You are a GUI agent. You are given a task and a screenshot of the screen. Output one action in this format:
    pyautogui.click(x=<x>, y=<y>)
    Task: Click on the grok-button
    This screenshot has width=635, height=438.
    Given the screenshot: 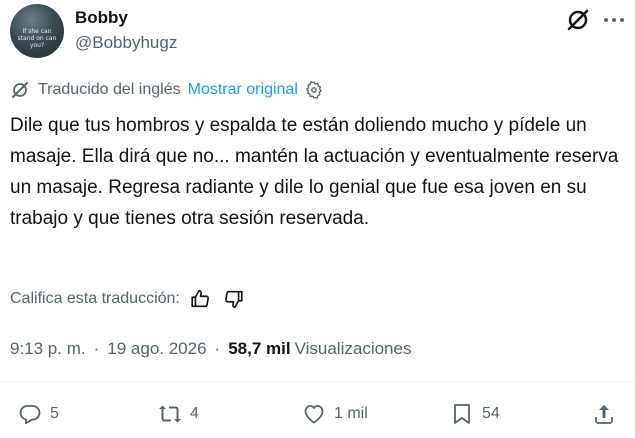 What is the action you would take?
    pyautogui.click(x=578, y=20)
    